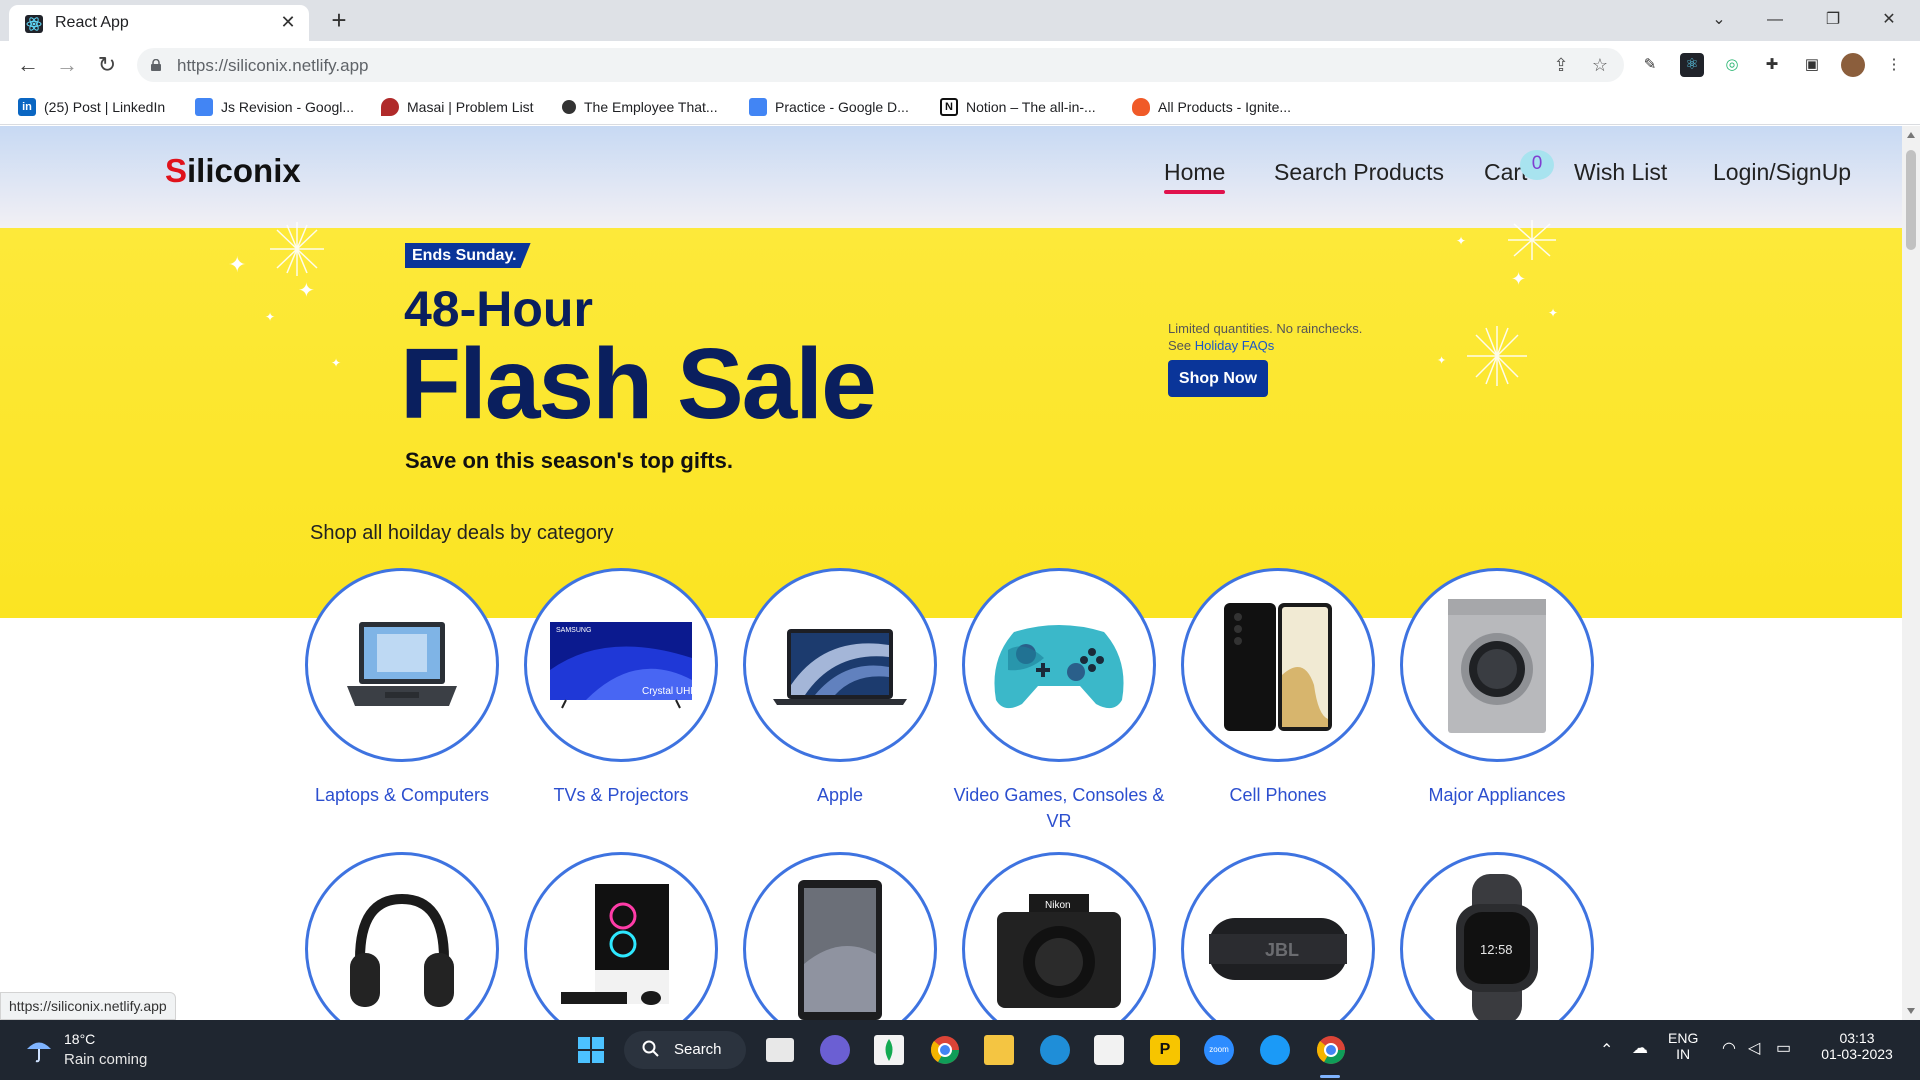 The width and height of the screenshot is (1920, 1080). What do you see at coordinates (1497, 665) in the screenshot?
I see `washer-icon` at bounding box center [1497, 665].